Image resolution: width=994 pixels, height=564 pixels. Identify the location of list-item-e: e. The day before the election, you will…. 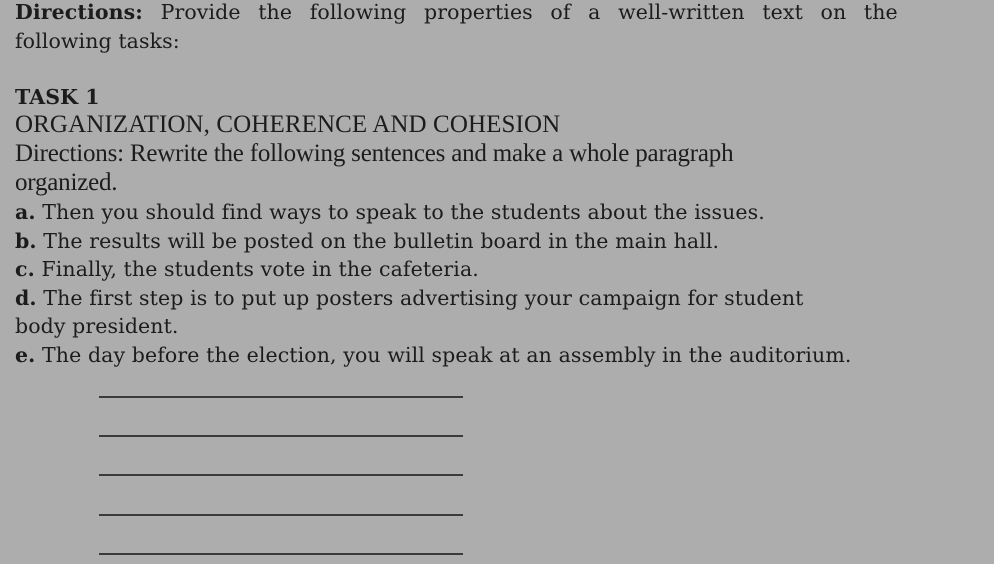
(433, 355).